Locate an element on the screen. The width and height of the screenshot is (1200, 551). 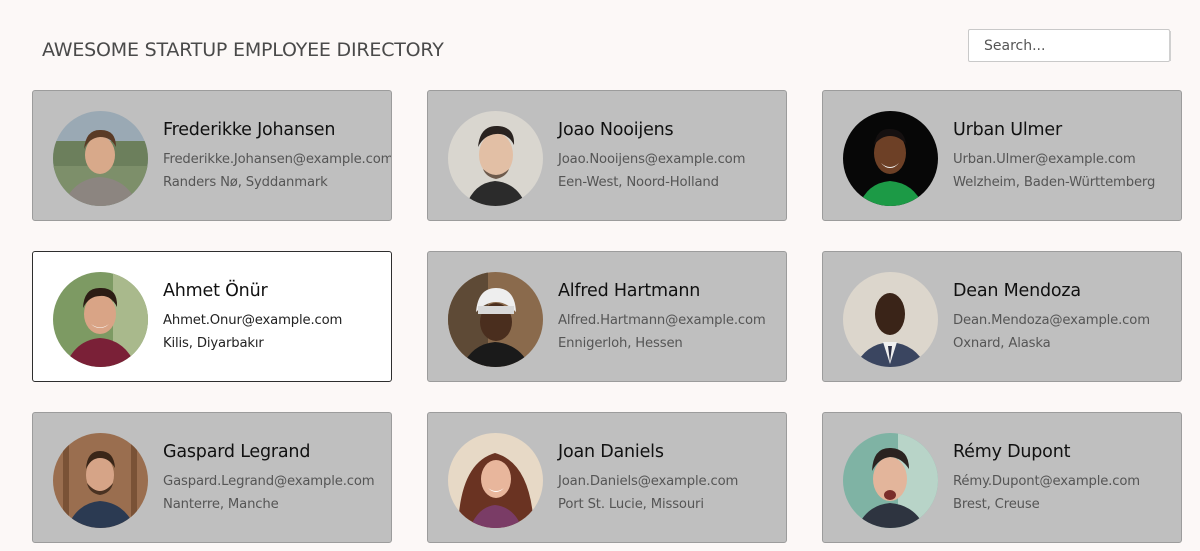
employee-email: Alfred.Hartmann@example.com is located at coordinates (662, 320).